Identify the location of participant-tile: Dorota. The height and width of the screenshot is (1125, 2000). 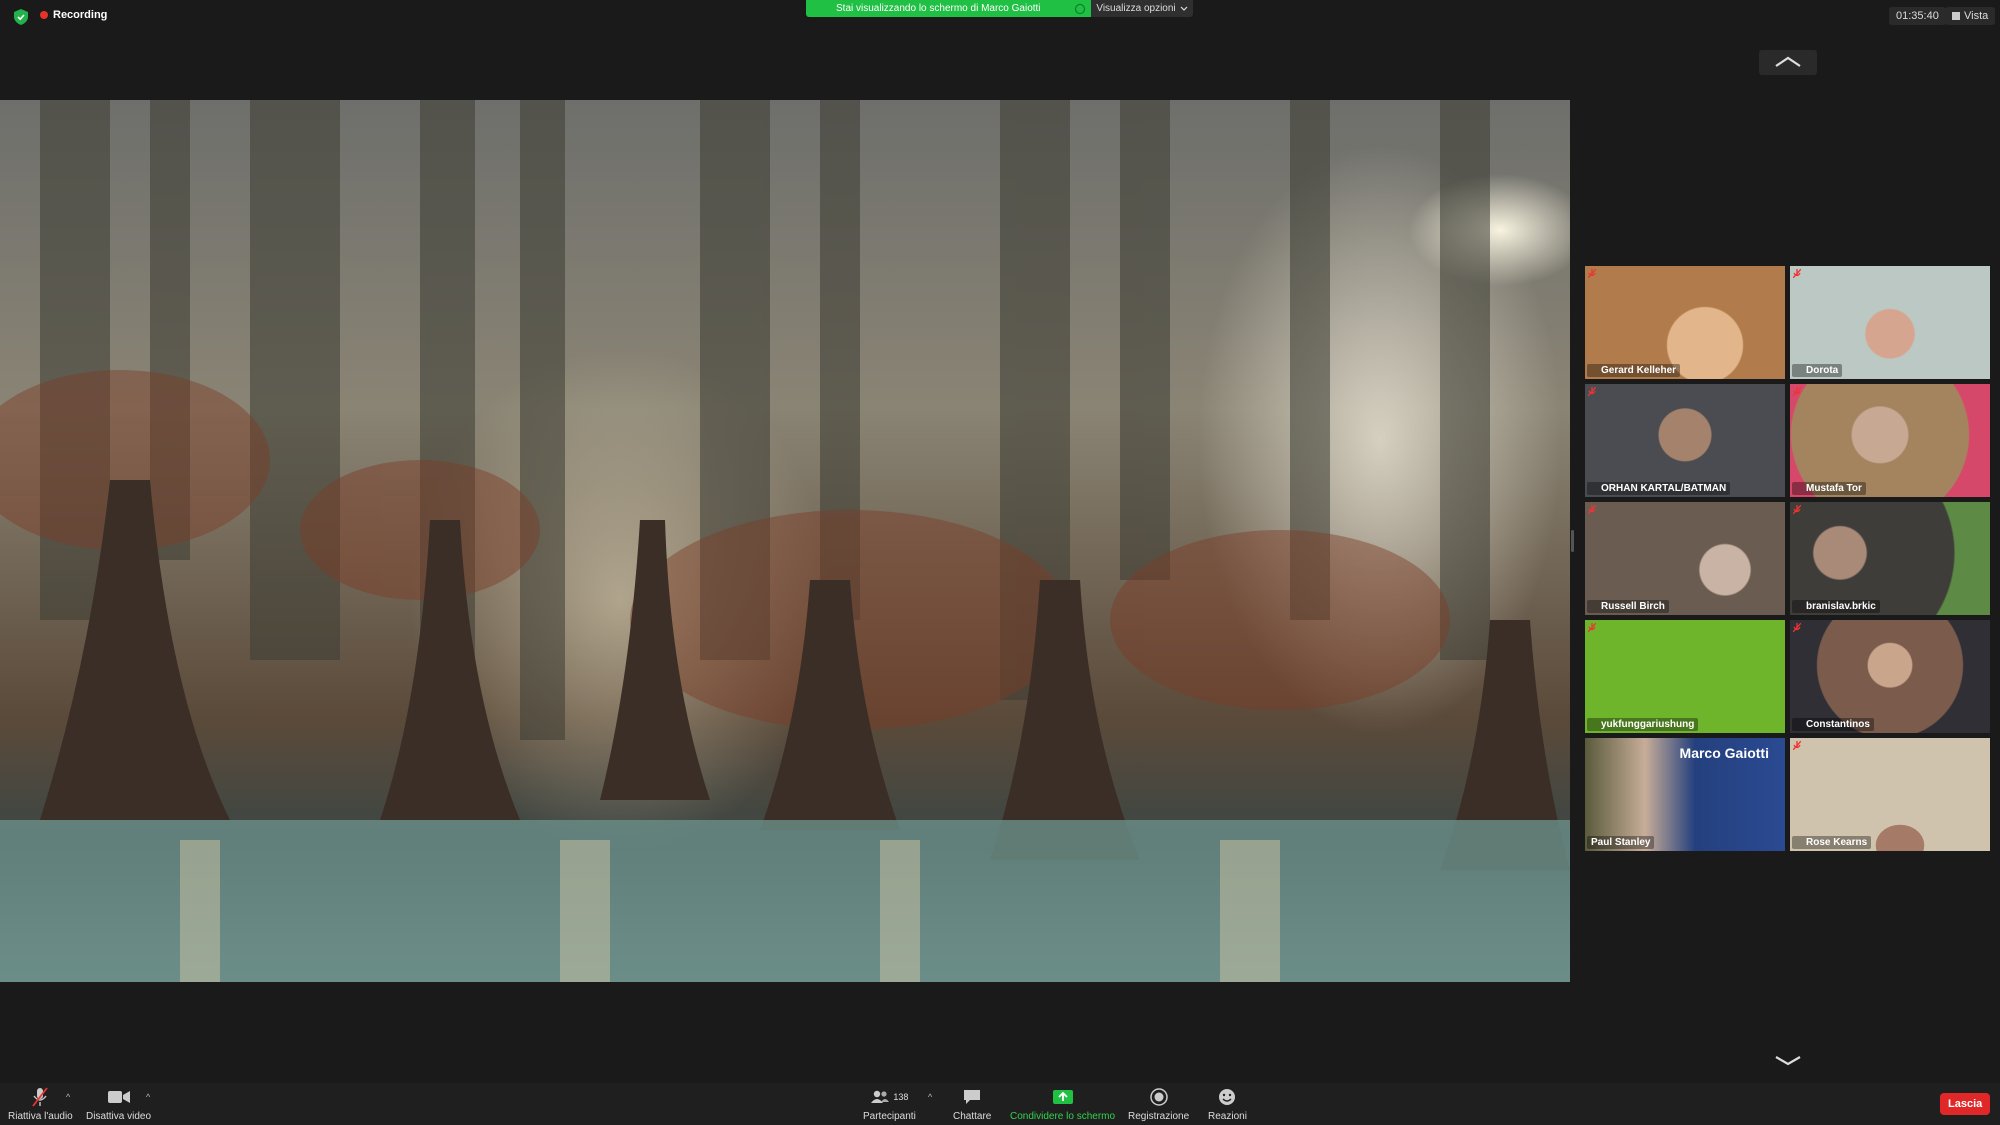
(1890, 322).